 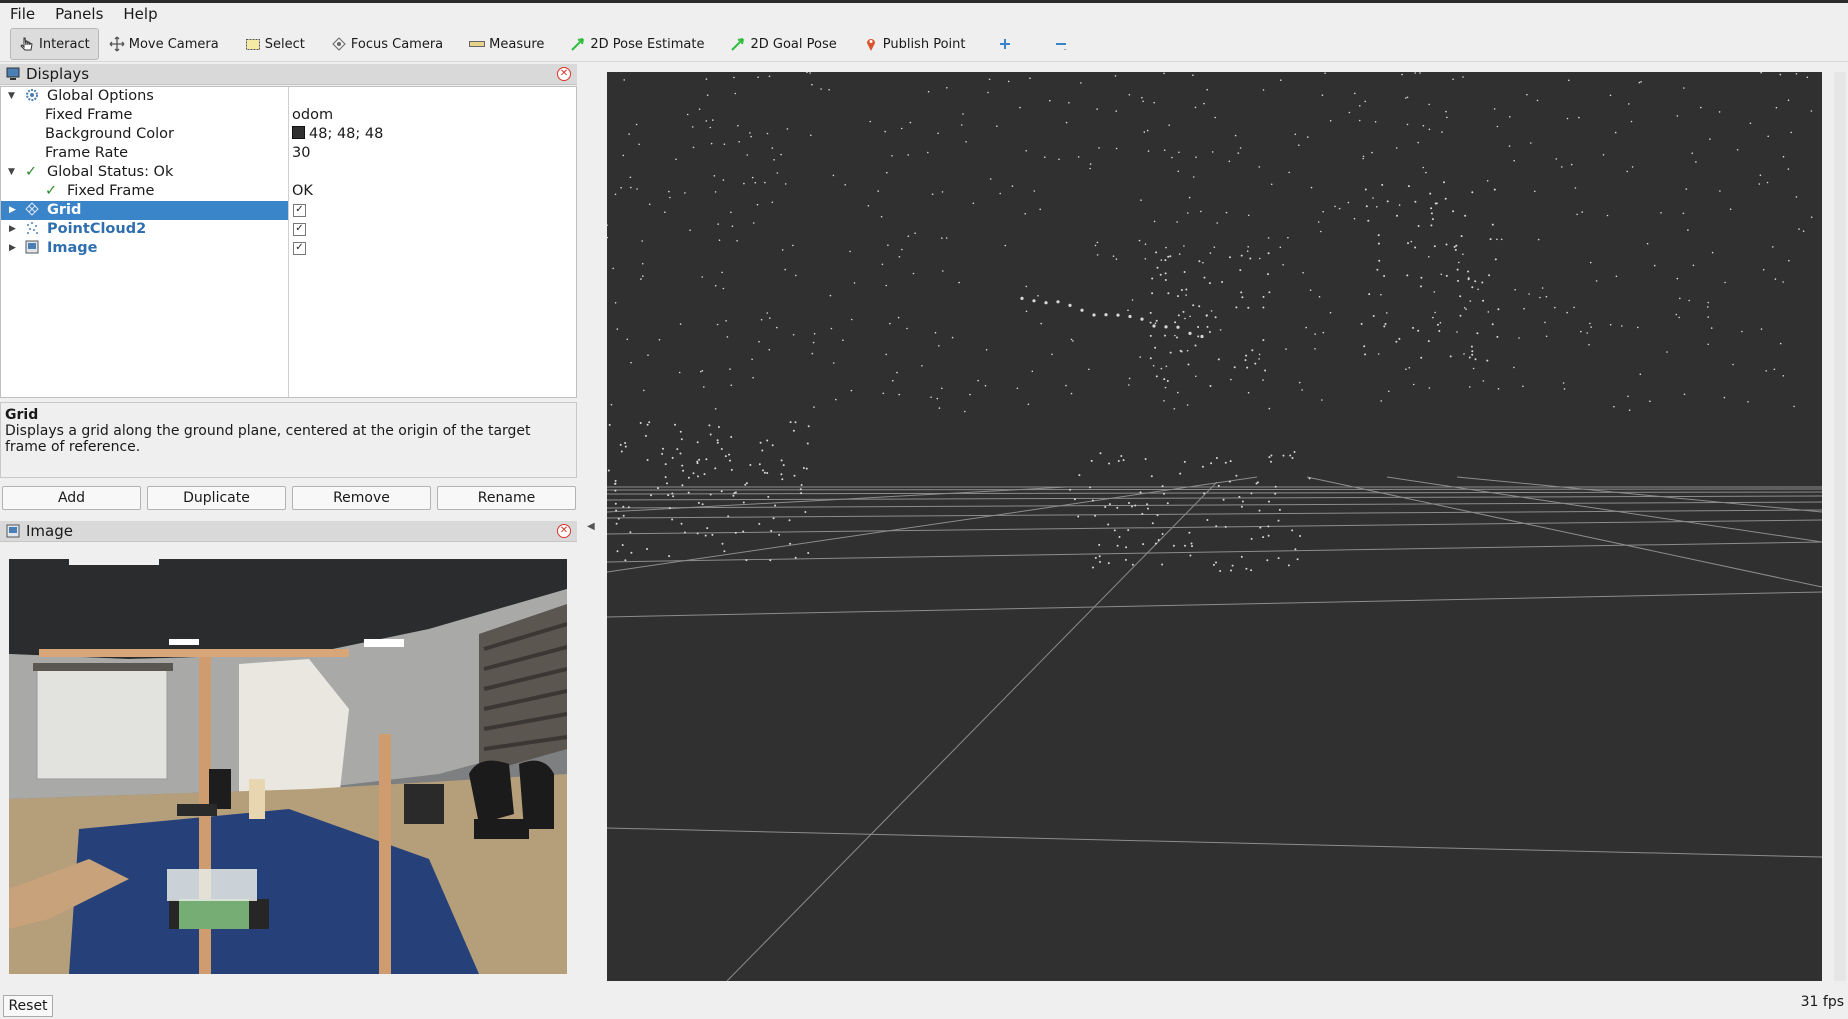 What do you see at coordinates (216, 498) in the screenshot?
I see `duplicate-button: Duplicate` at bounding box center [216, 498].